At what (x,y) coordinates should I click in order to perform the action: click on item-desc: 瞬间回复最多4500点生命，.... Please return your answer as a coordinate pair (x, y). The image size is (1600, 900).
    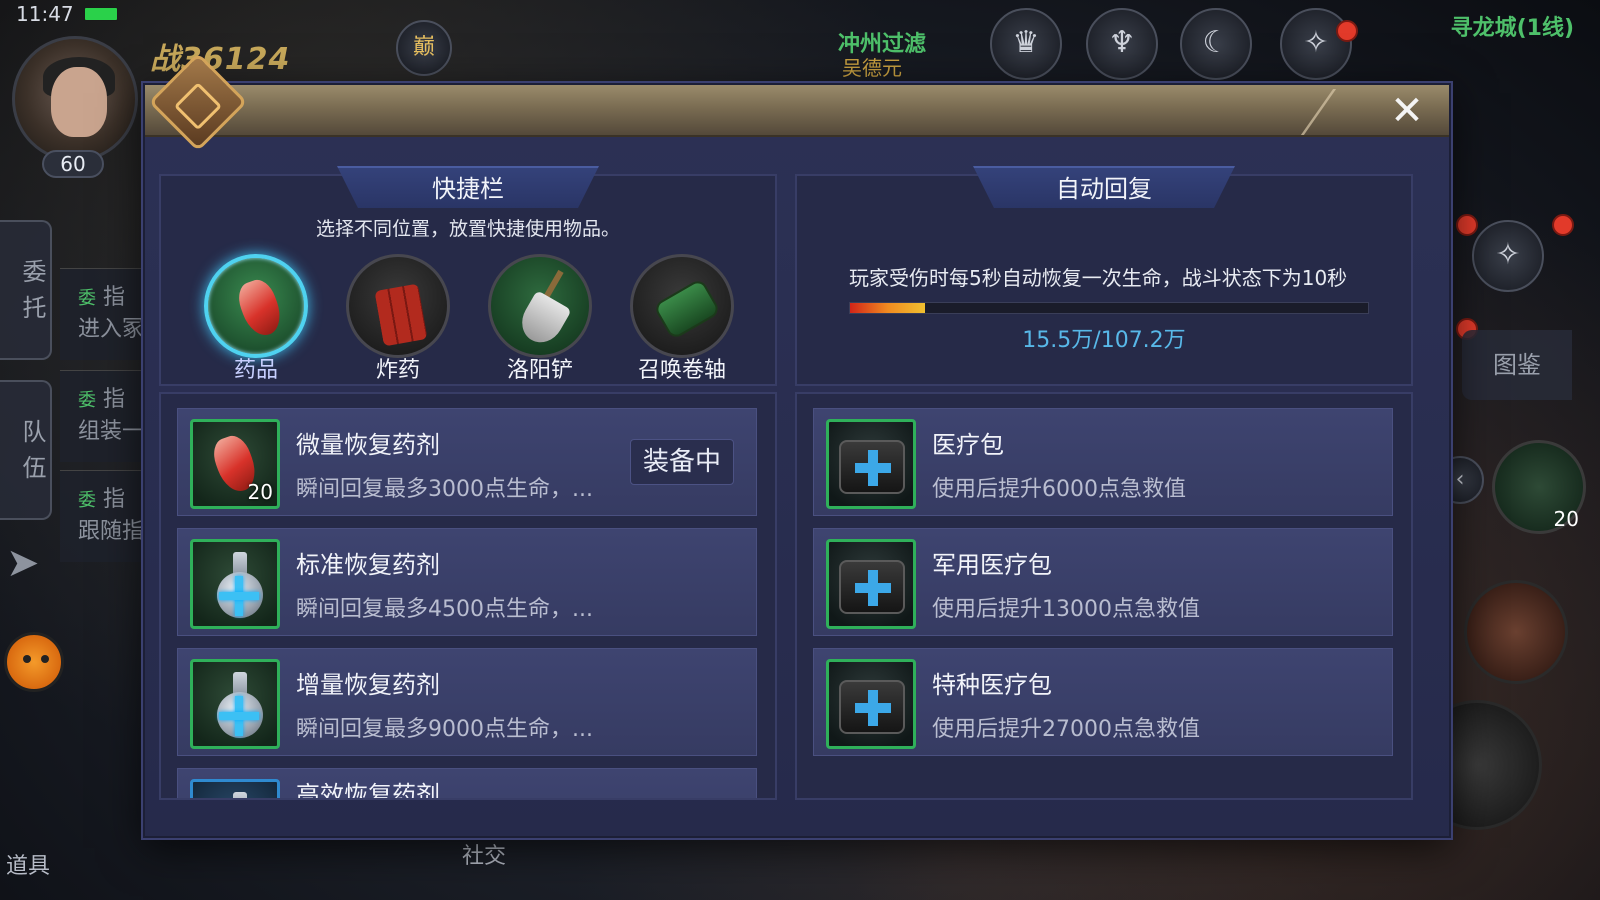
    Looking at the image, I should click on (444, 609).